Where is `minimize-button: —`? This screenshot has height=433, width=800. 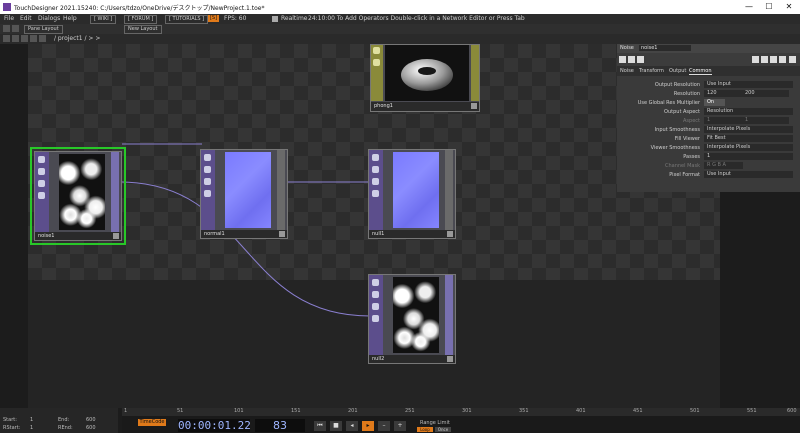
minimize-button: — is located at coordinates (749, 7).